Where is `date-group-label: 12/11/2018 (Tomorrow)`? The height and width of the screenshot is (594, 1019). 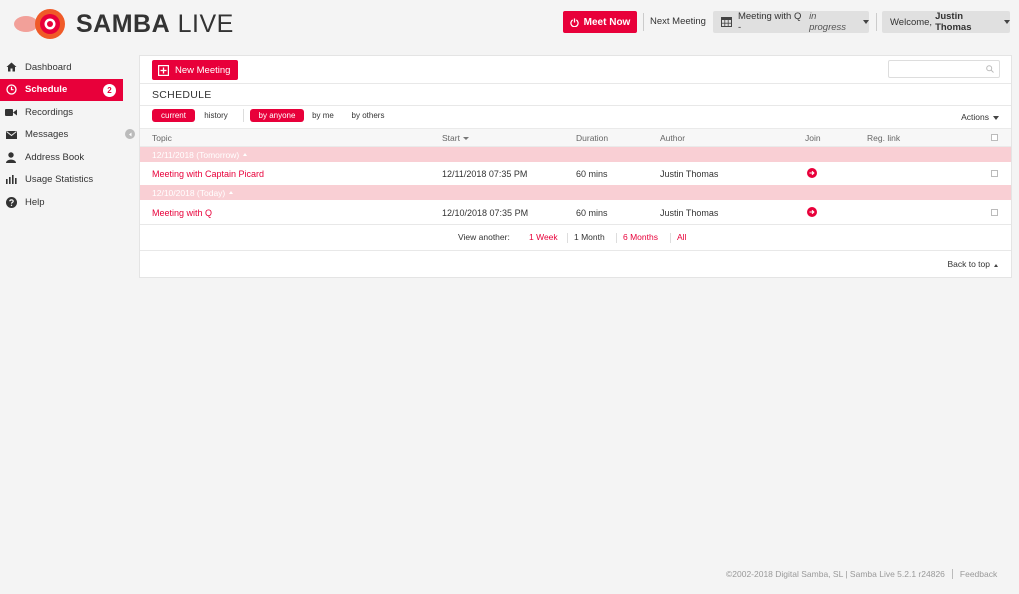 date-group-label: 12/11/2018 (Tomorrow) is located at coordinates (196, 154).